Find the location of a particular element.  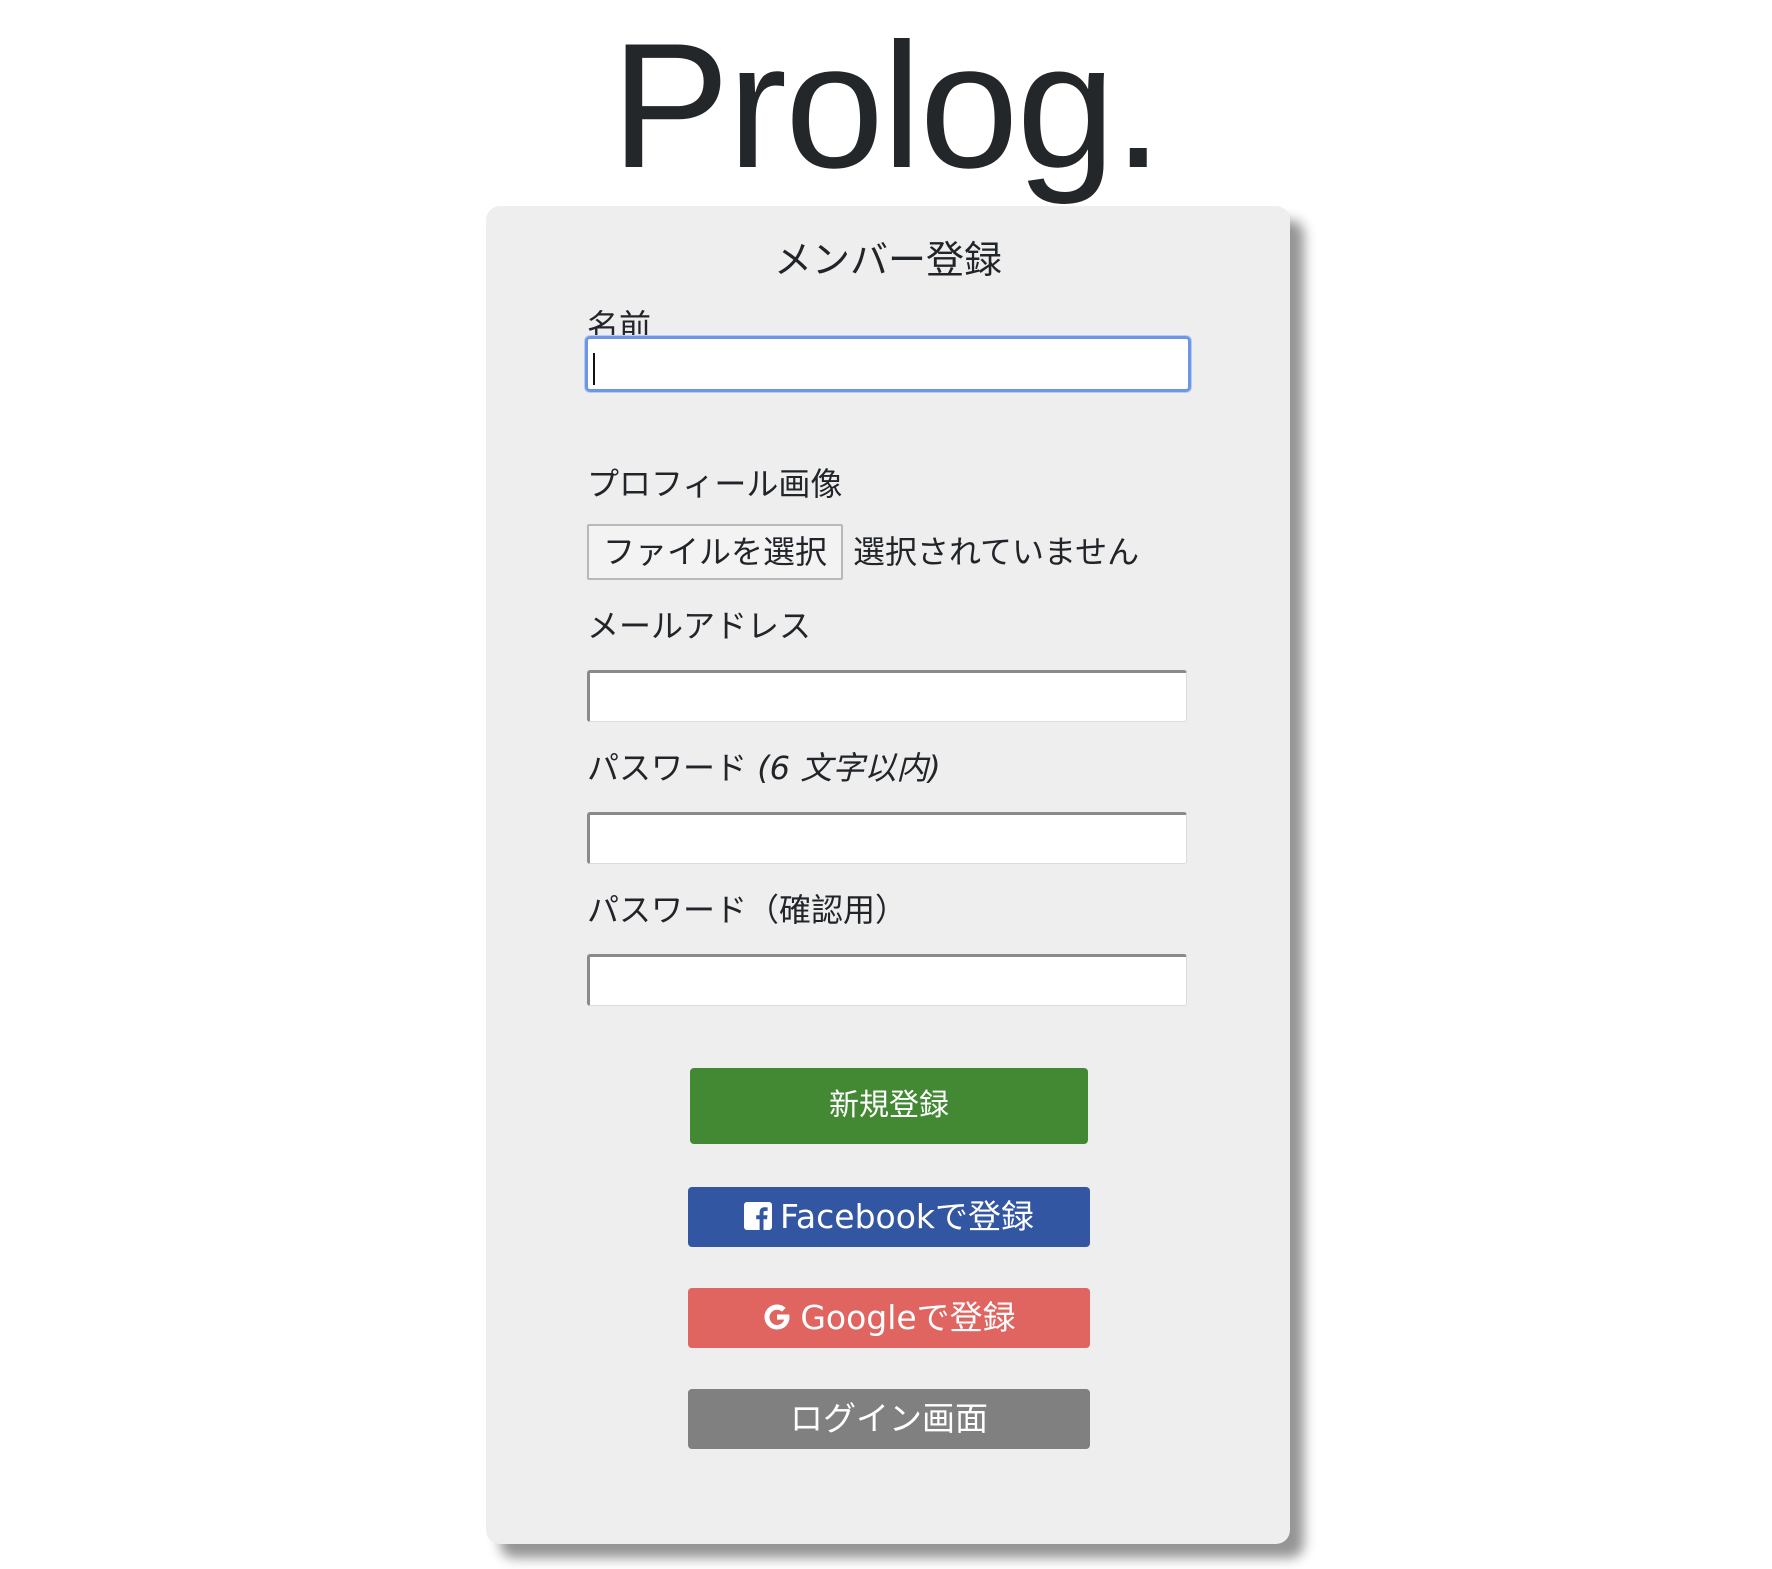

text-caret is located at coordinates (594, 369).